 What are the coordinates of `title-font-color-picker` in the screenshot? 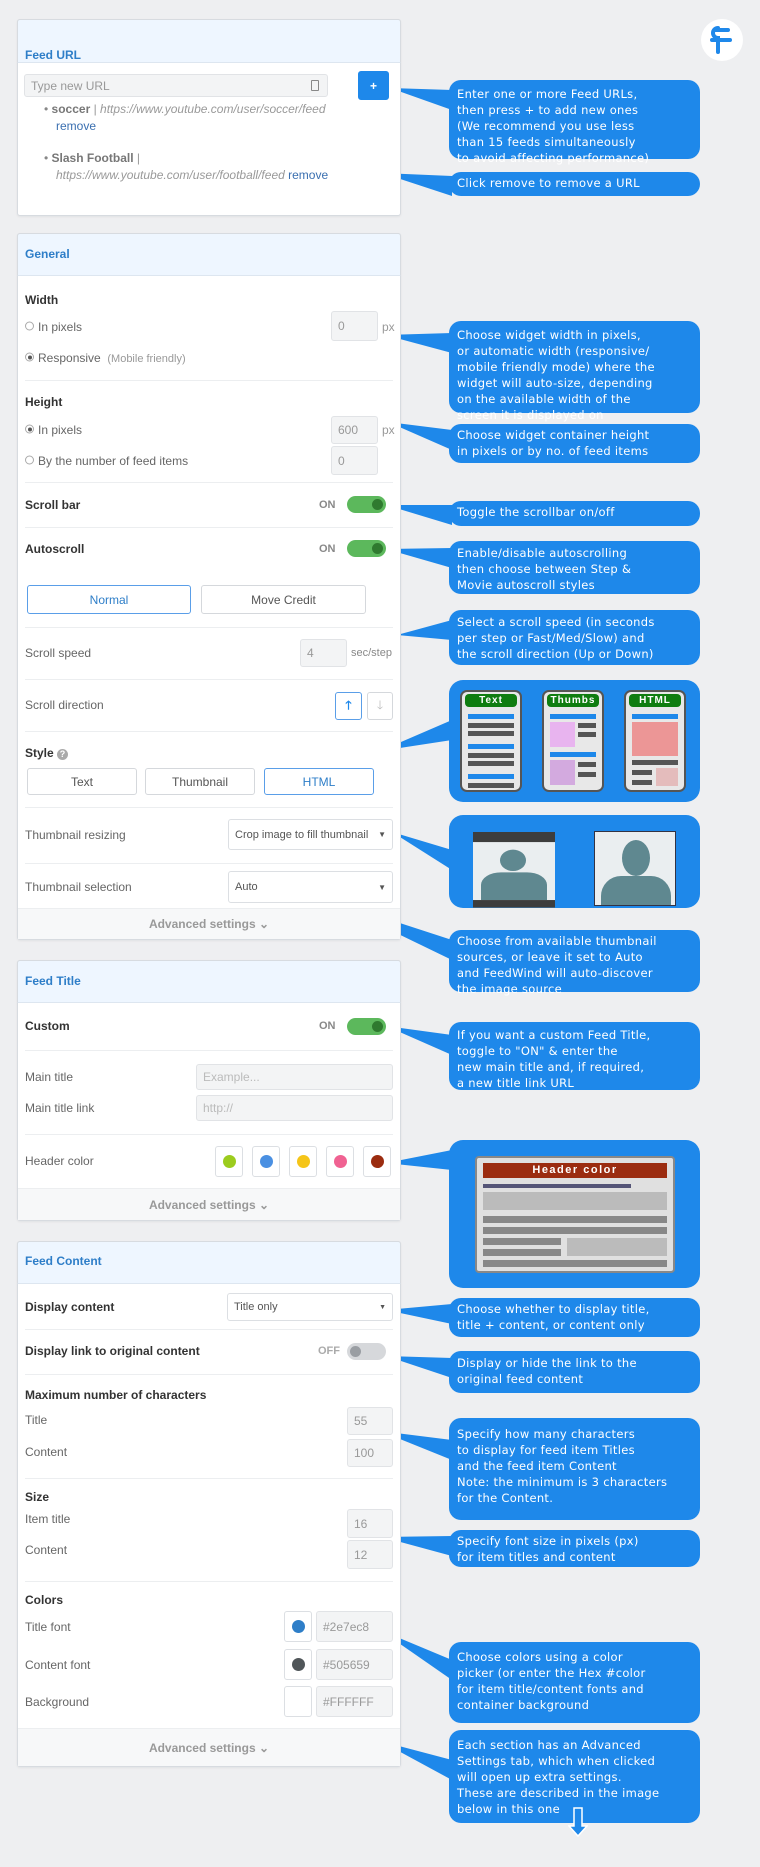 It's located at (298, 1626).